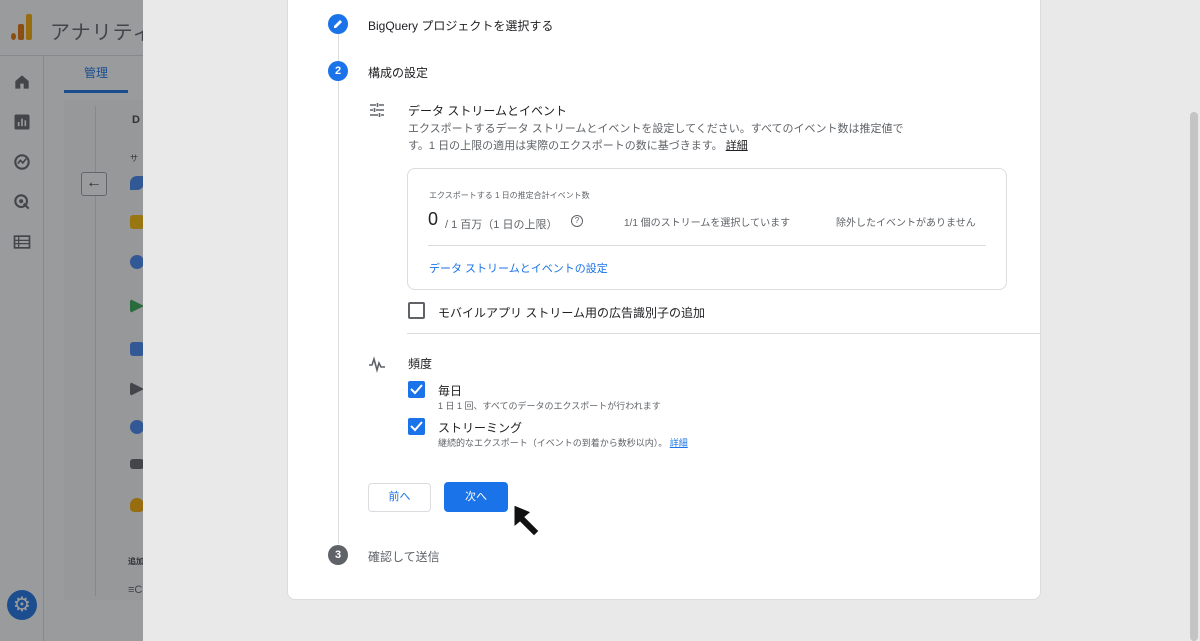 The image size is (1200, 641). What do you see at coordinates (416, 426) in the screenshot?
I see `streaming-checkbox` at bounding box center [416, 426].